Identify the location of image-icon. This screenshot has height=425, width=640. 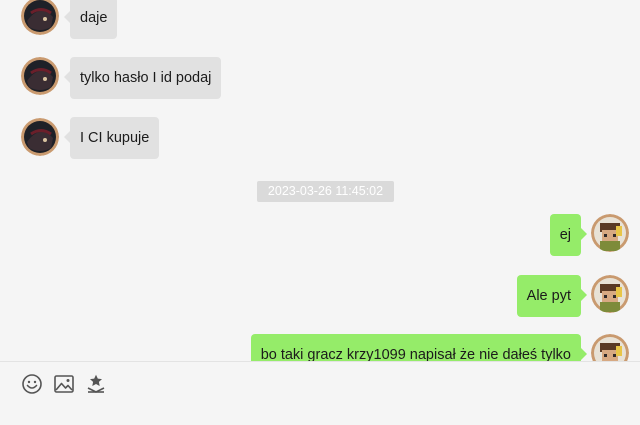
(64, 384).